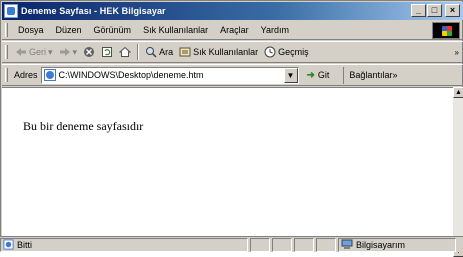  Describe the element at coordinates (458, 172) in the screenshot. I see `vertical-scrollbar: ▲ ▼` at that location.